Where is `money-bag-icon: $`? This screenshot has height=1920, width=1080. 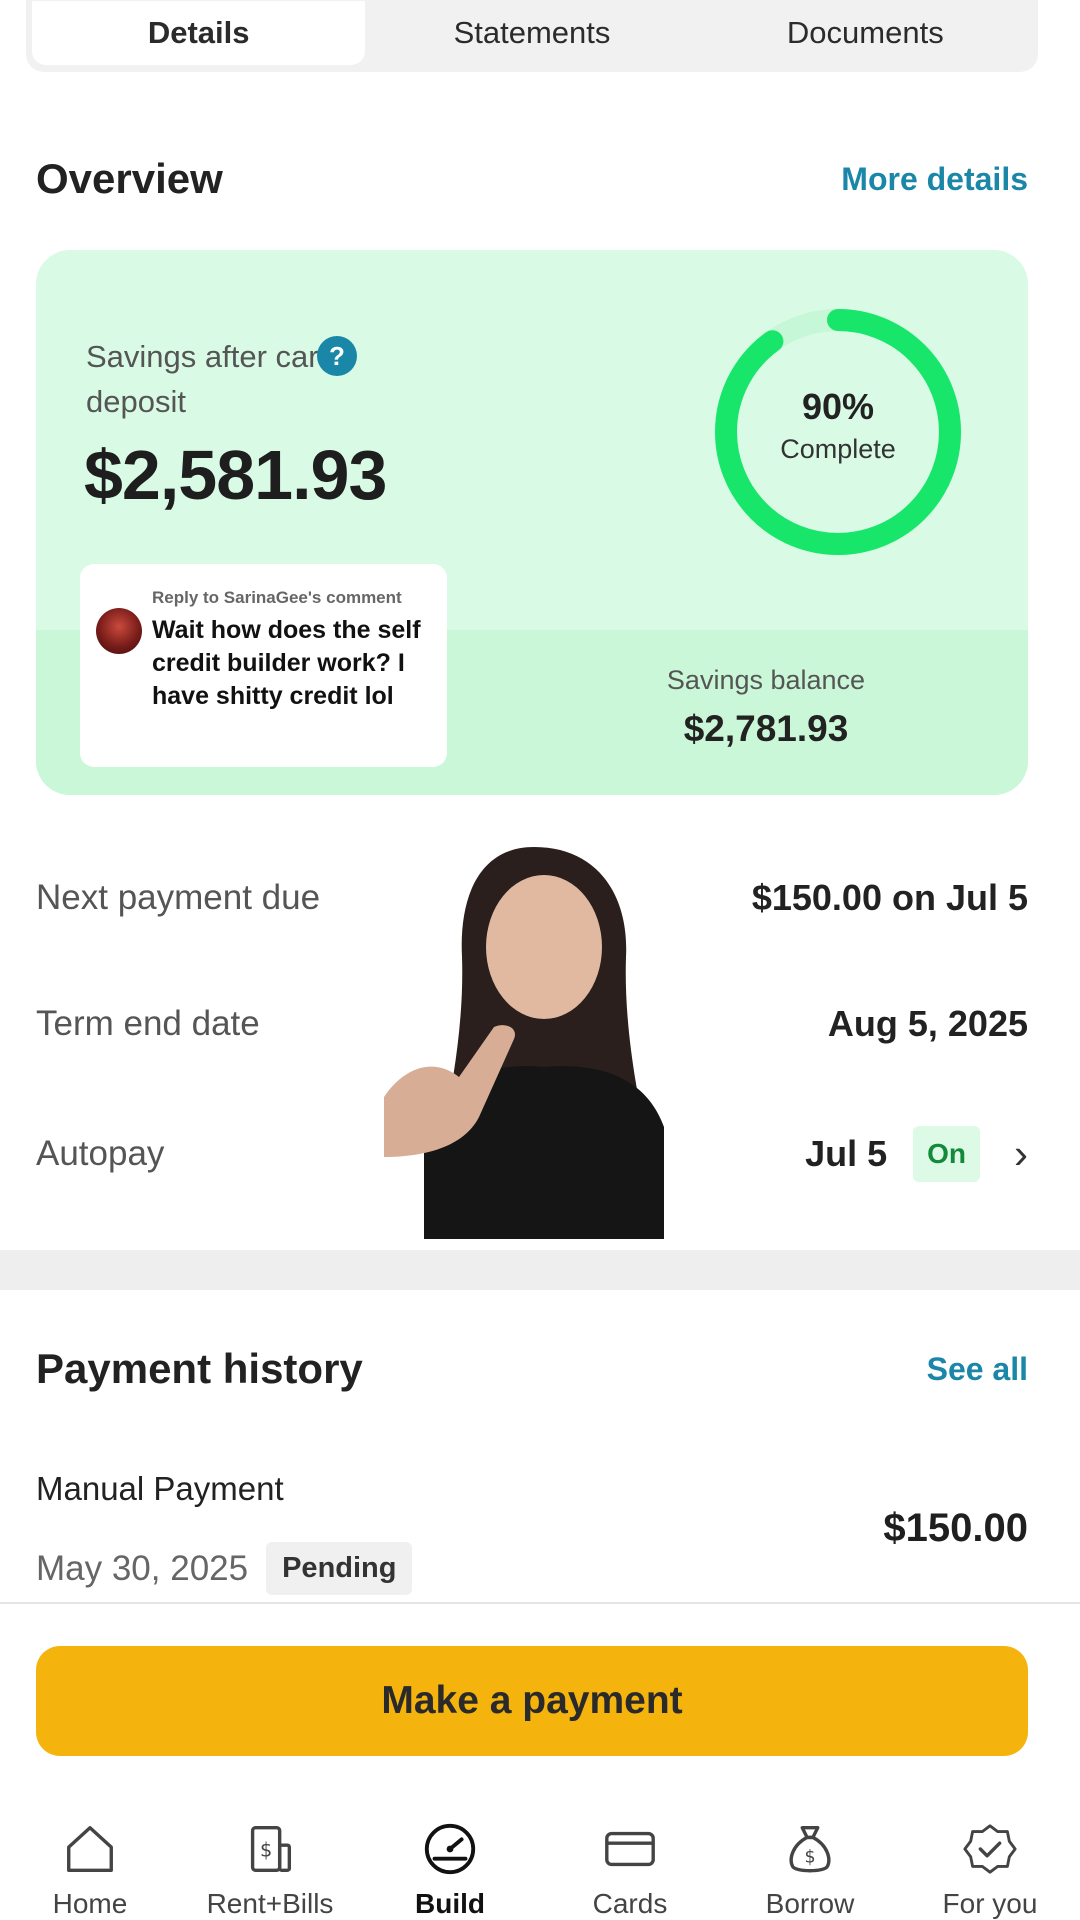 money-bag-icon: $ is located at coordinates (810, 1849).